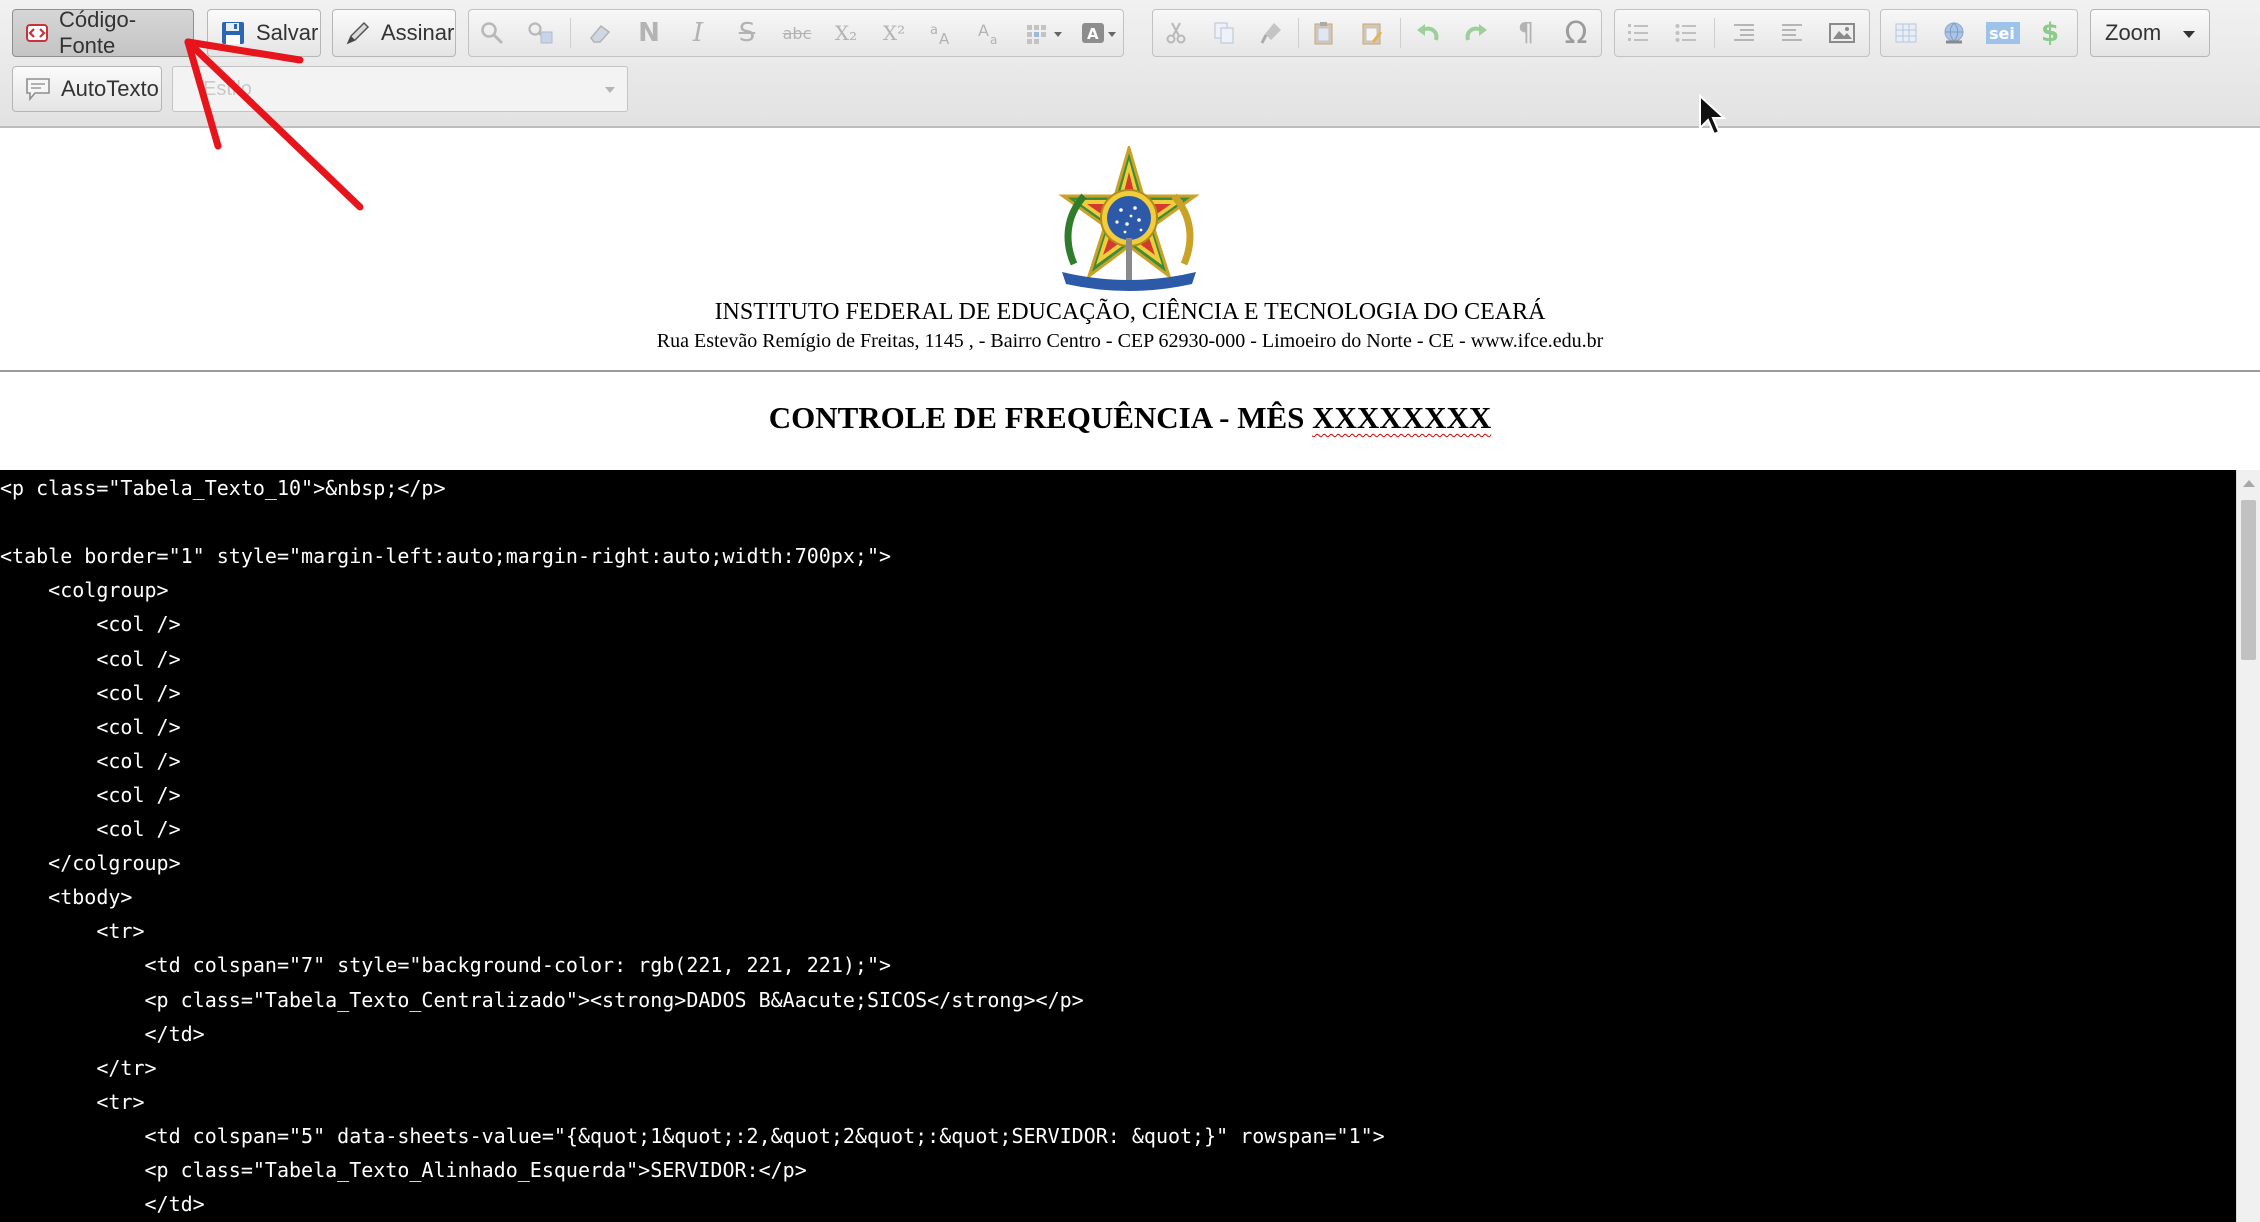 This screenshot has width=2260, height=1222. I want to click on sign-button: Assinar, so click(394, 33).